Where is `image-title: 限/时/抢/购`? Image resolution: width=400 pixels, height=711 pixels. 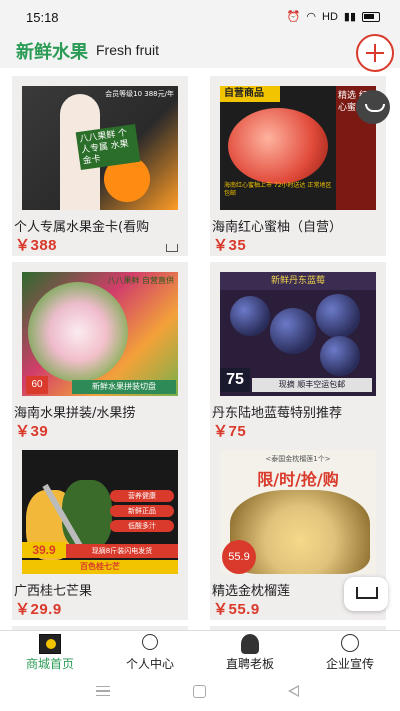
image-title: 限/时/抢/购 is located at coordinates (298, 479).